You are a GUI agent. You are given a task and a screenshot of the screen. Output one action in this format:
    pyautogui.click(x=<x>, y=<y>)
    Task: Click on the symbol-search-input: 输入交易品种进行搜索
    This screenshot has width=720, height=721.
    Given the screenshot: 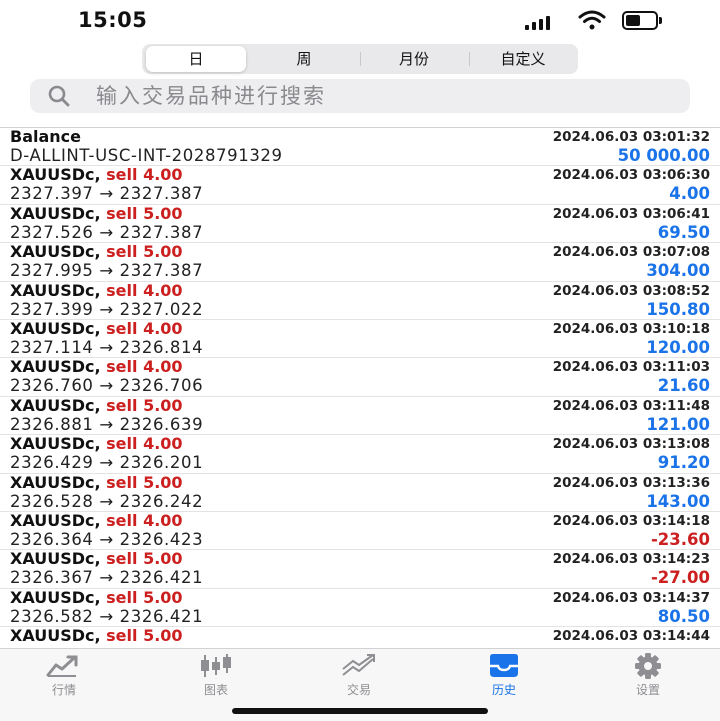 What is the action you would take?
    pyautogui.click(x=360, y=96)
    